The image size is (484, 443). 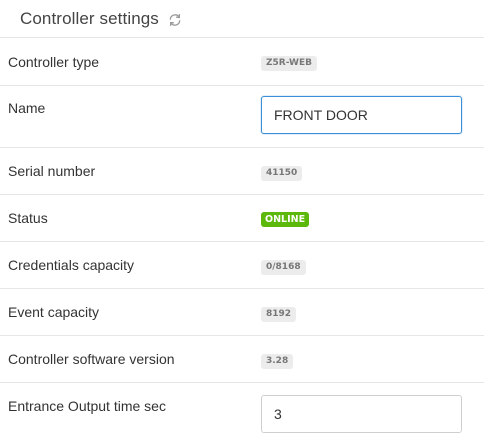 What do you see at coordinates (242, 218) in the screenshot?
I see `row-status: Status ONLINE` at bounding box center [242, 218].